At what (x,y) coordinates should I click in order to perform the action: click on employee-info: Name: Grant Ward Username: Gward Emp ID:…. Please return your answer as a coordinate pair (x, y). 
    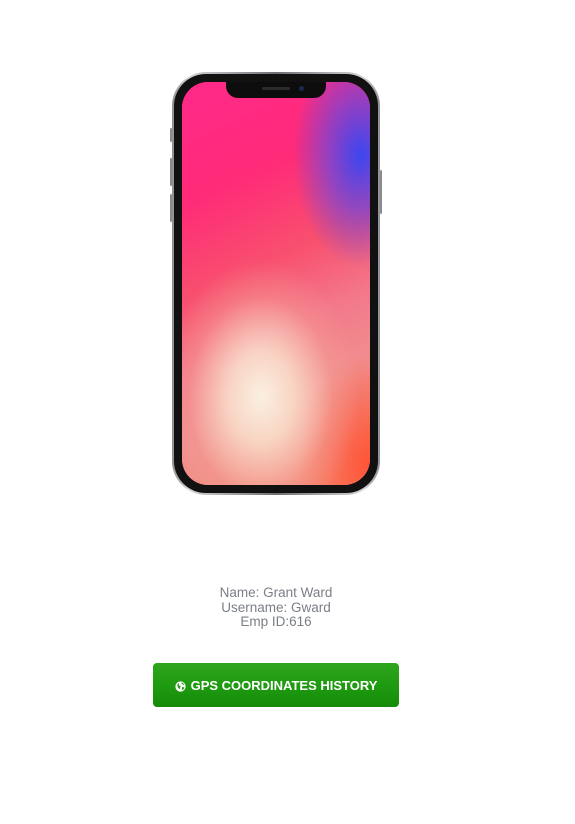
    Looking at the image, I should click on (276, 607).